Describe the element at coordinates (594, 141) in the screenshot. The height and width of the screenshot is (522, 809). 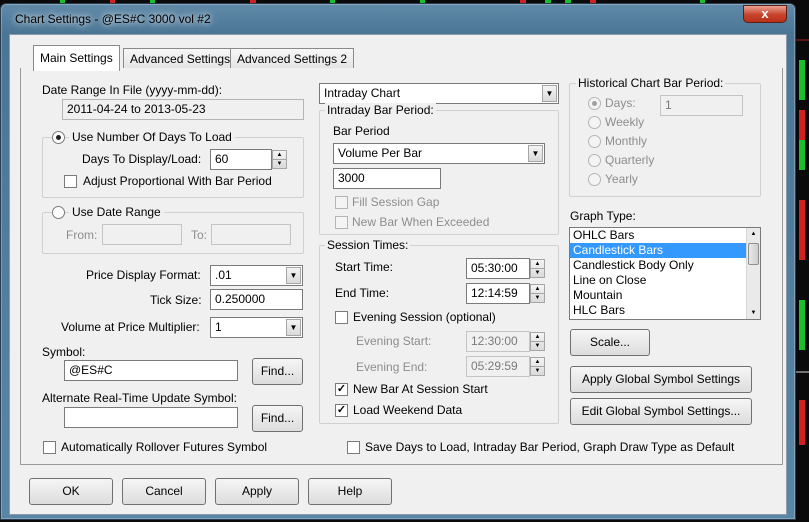
I see `historical-monthly-radio` at that location.